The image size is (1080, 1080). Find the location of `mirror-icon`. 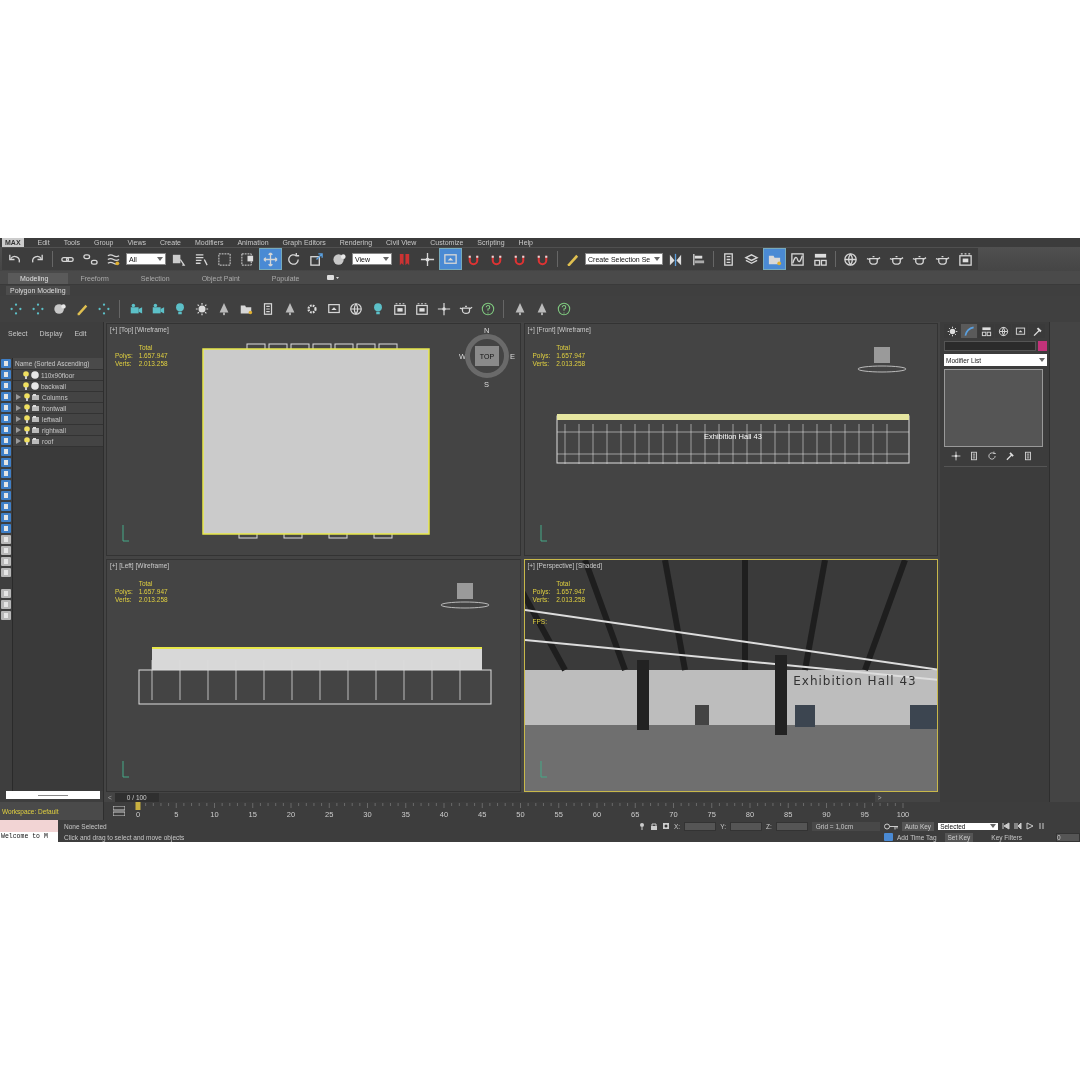

mirror-icon is located at coordinates (676, 259).